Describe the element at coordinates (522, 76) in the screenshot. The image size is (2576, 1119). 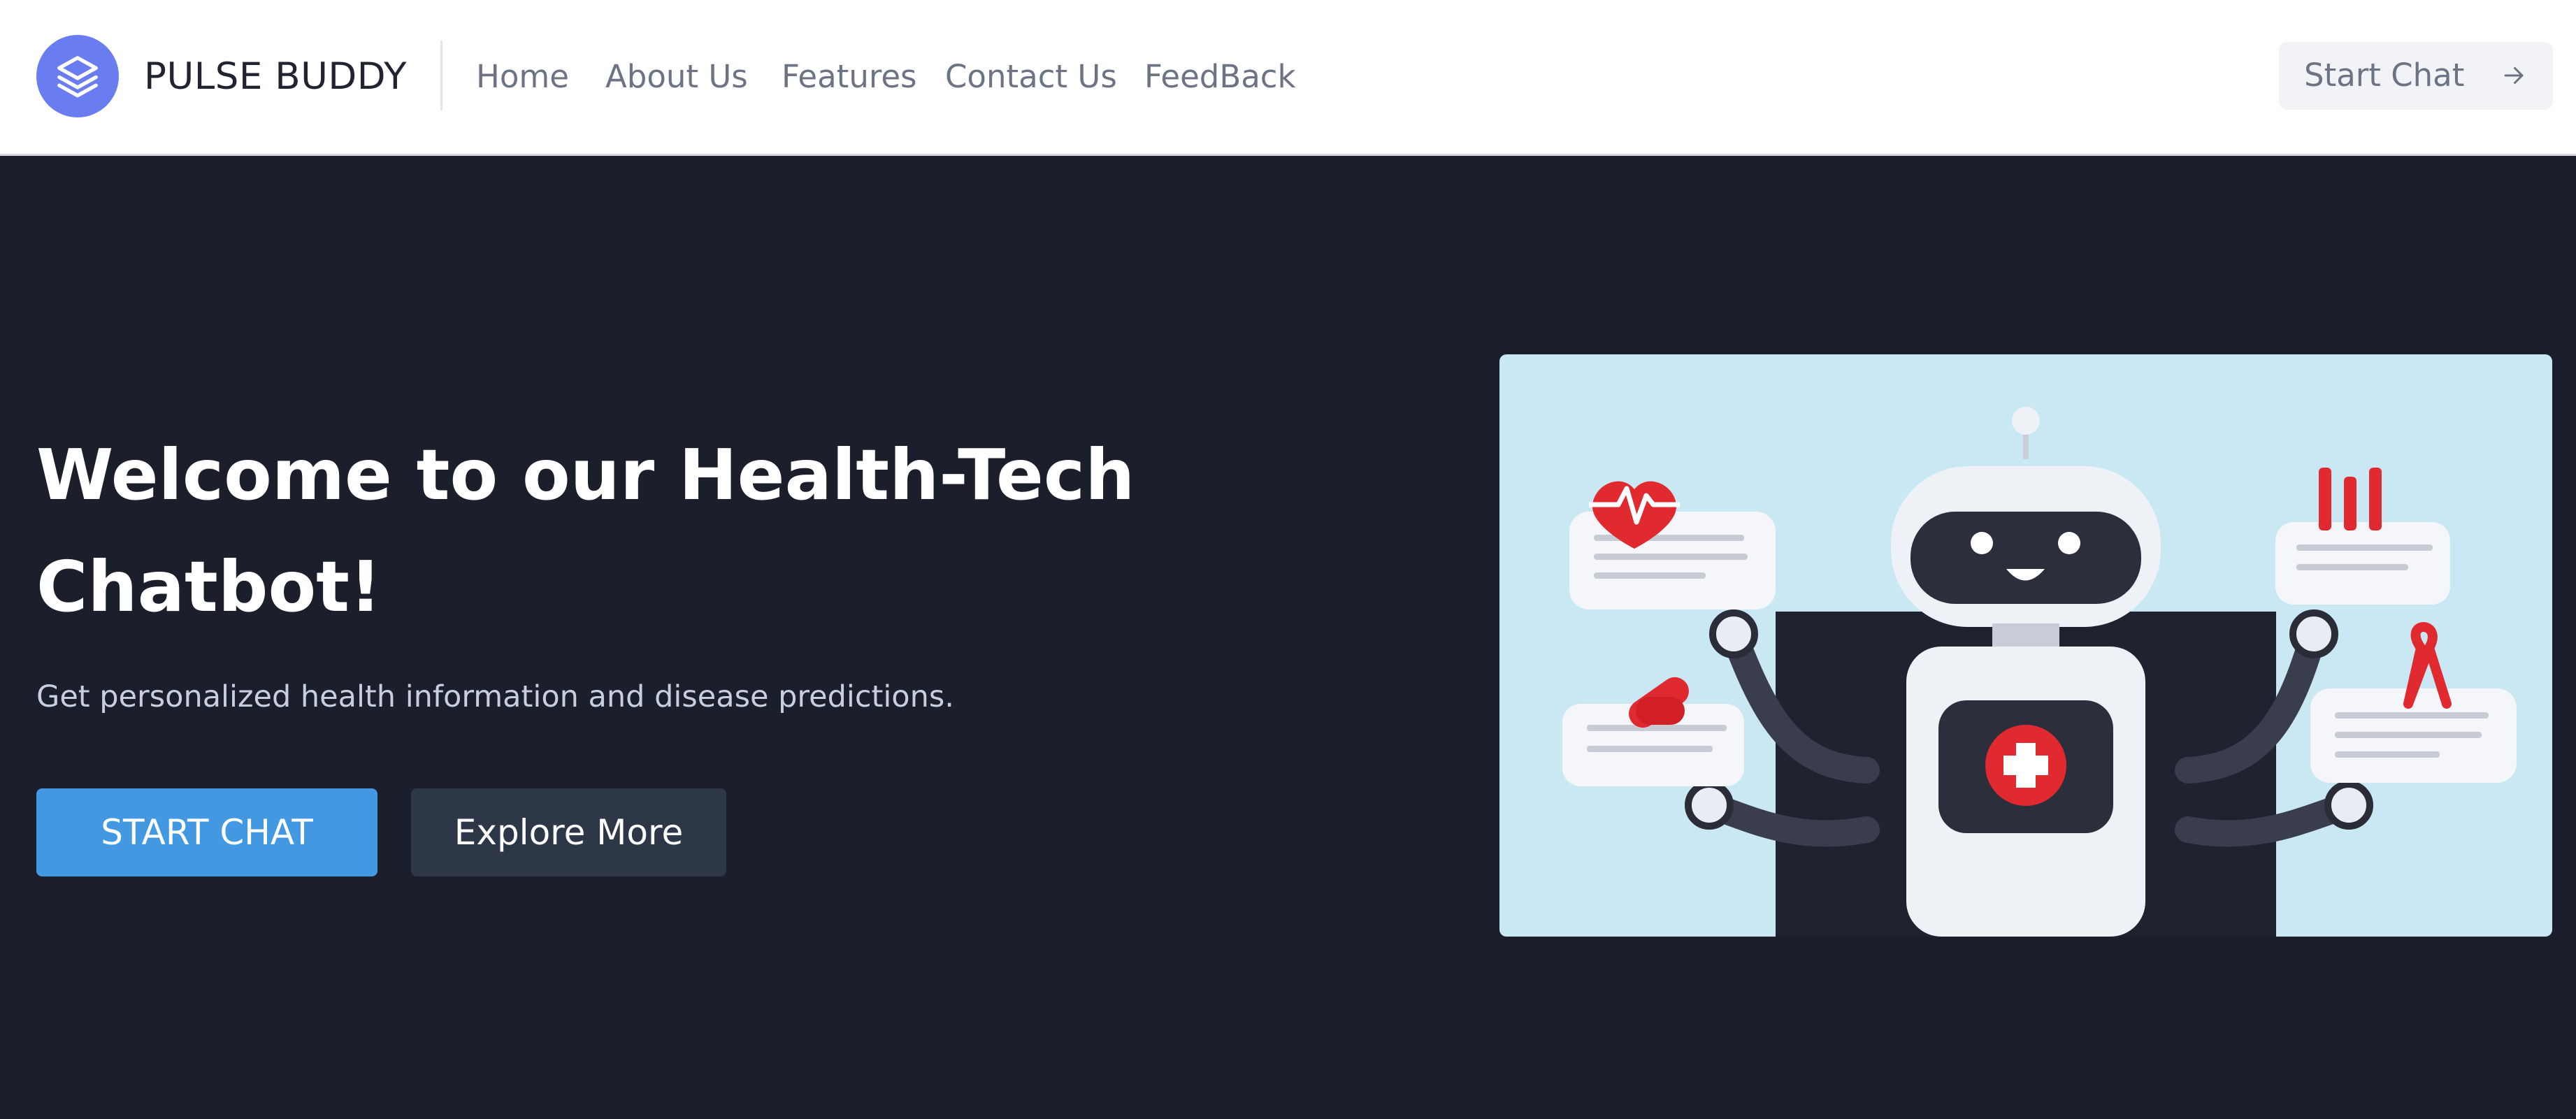
I see `nav-link-home: Home` at that location.